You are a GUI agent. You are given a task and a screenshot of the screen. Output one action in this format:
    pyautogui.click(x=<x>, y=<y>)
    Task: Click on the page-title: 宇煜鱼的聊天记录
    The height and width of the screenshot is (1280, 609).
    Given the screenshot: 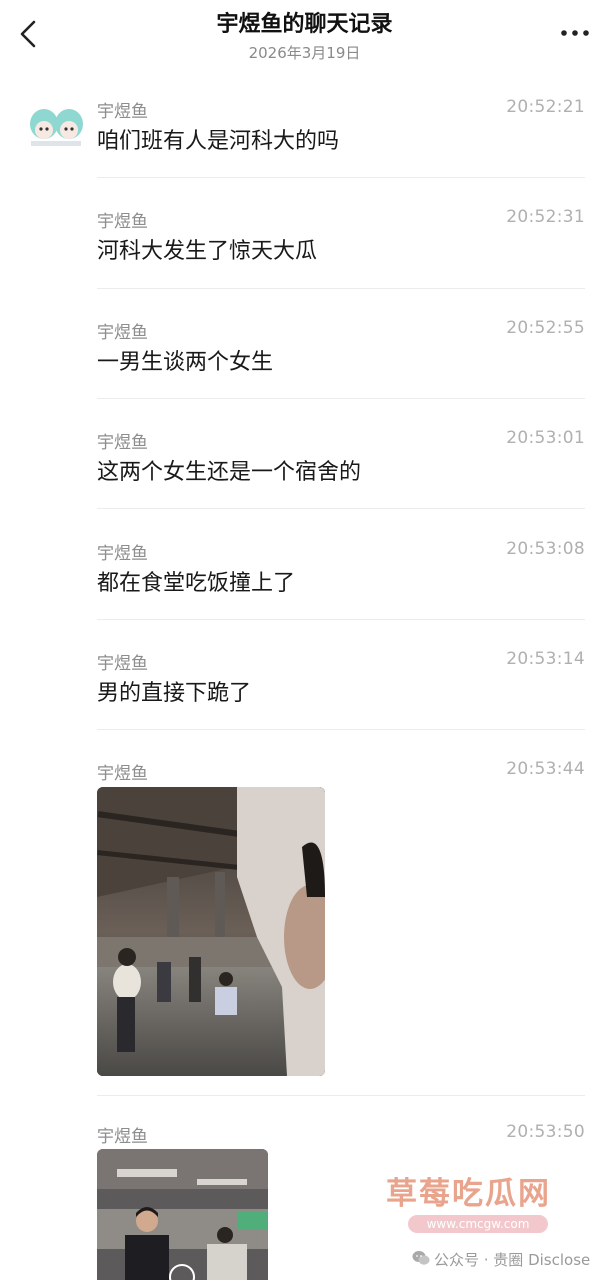 What is the action you would take?
    pyautogui.click(x=304, y=24)
    